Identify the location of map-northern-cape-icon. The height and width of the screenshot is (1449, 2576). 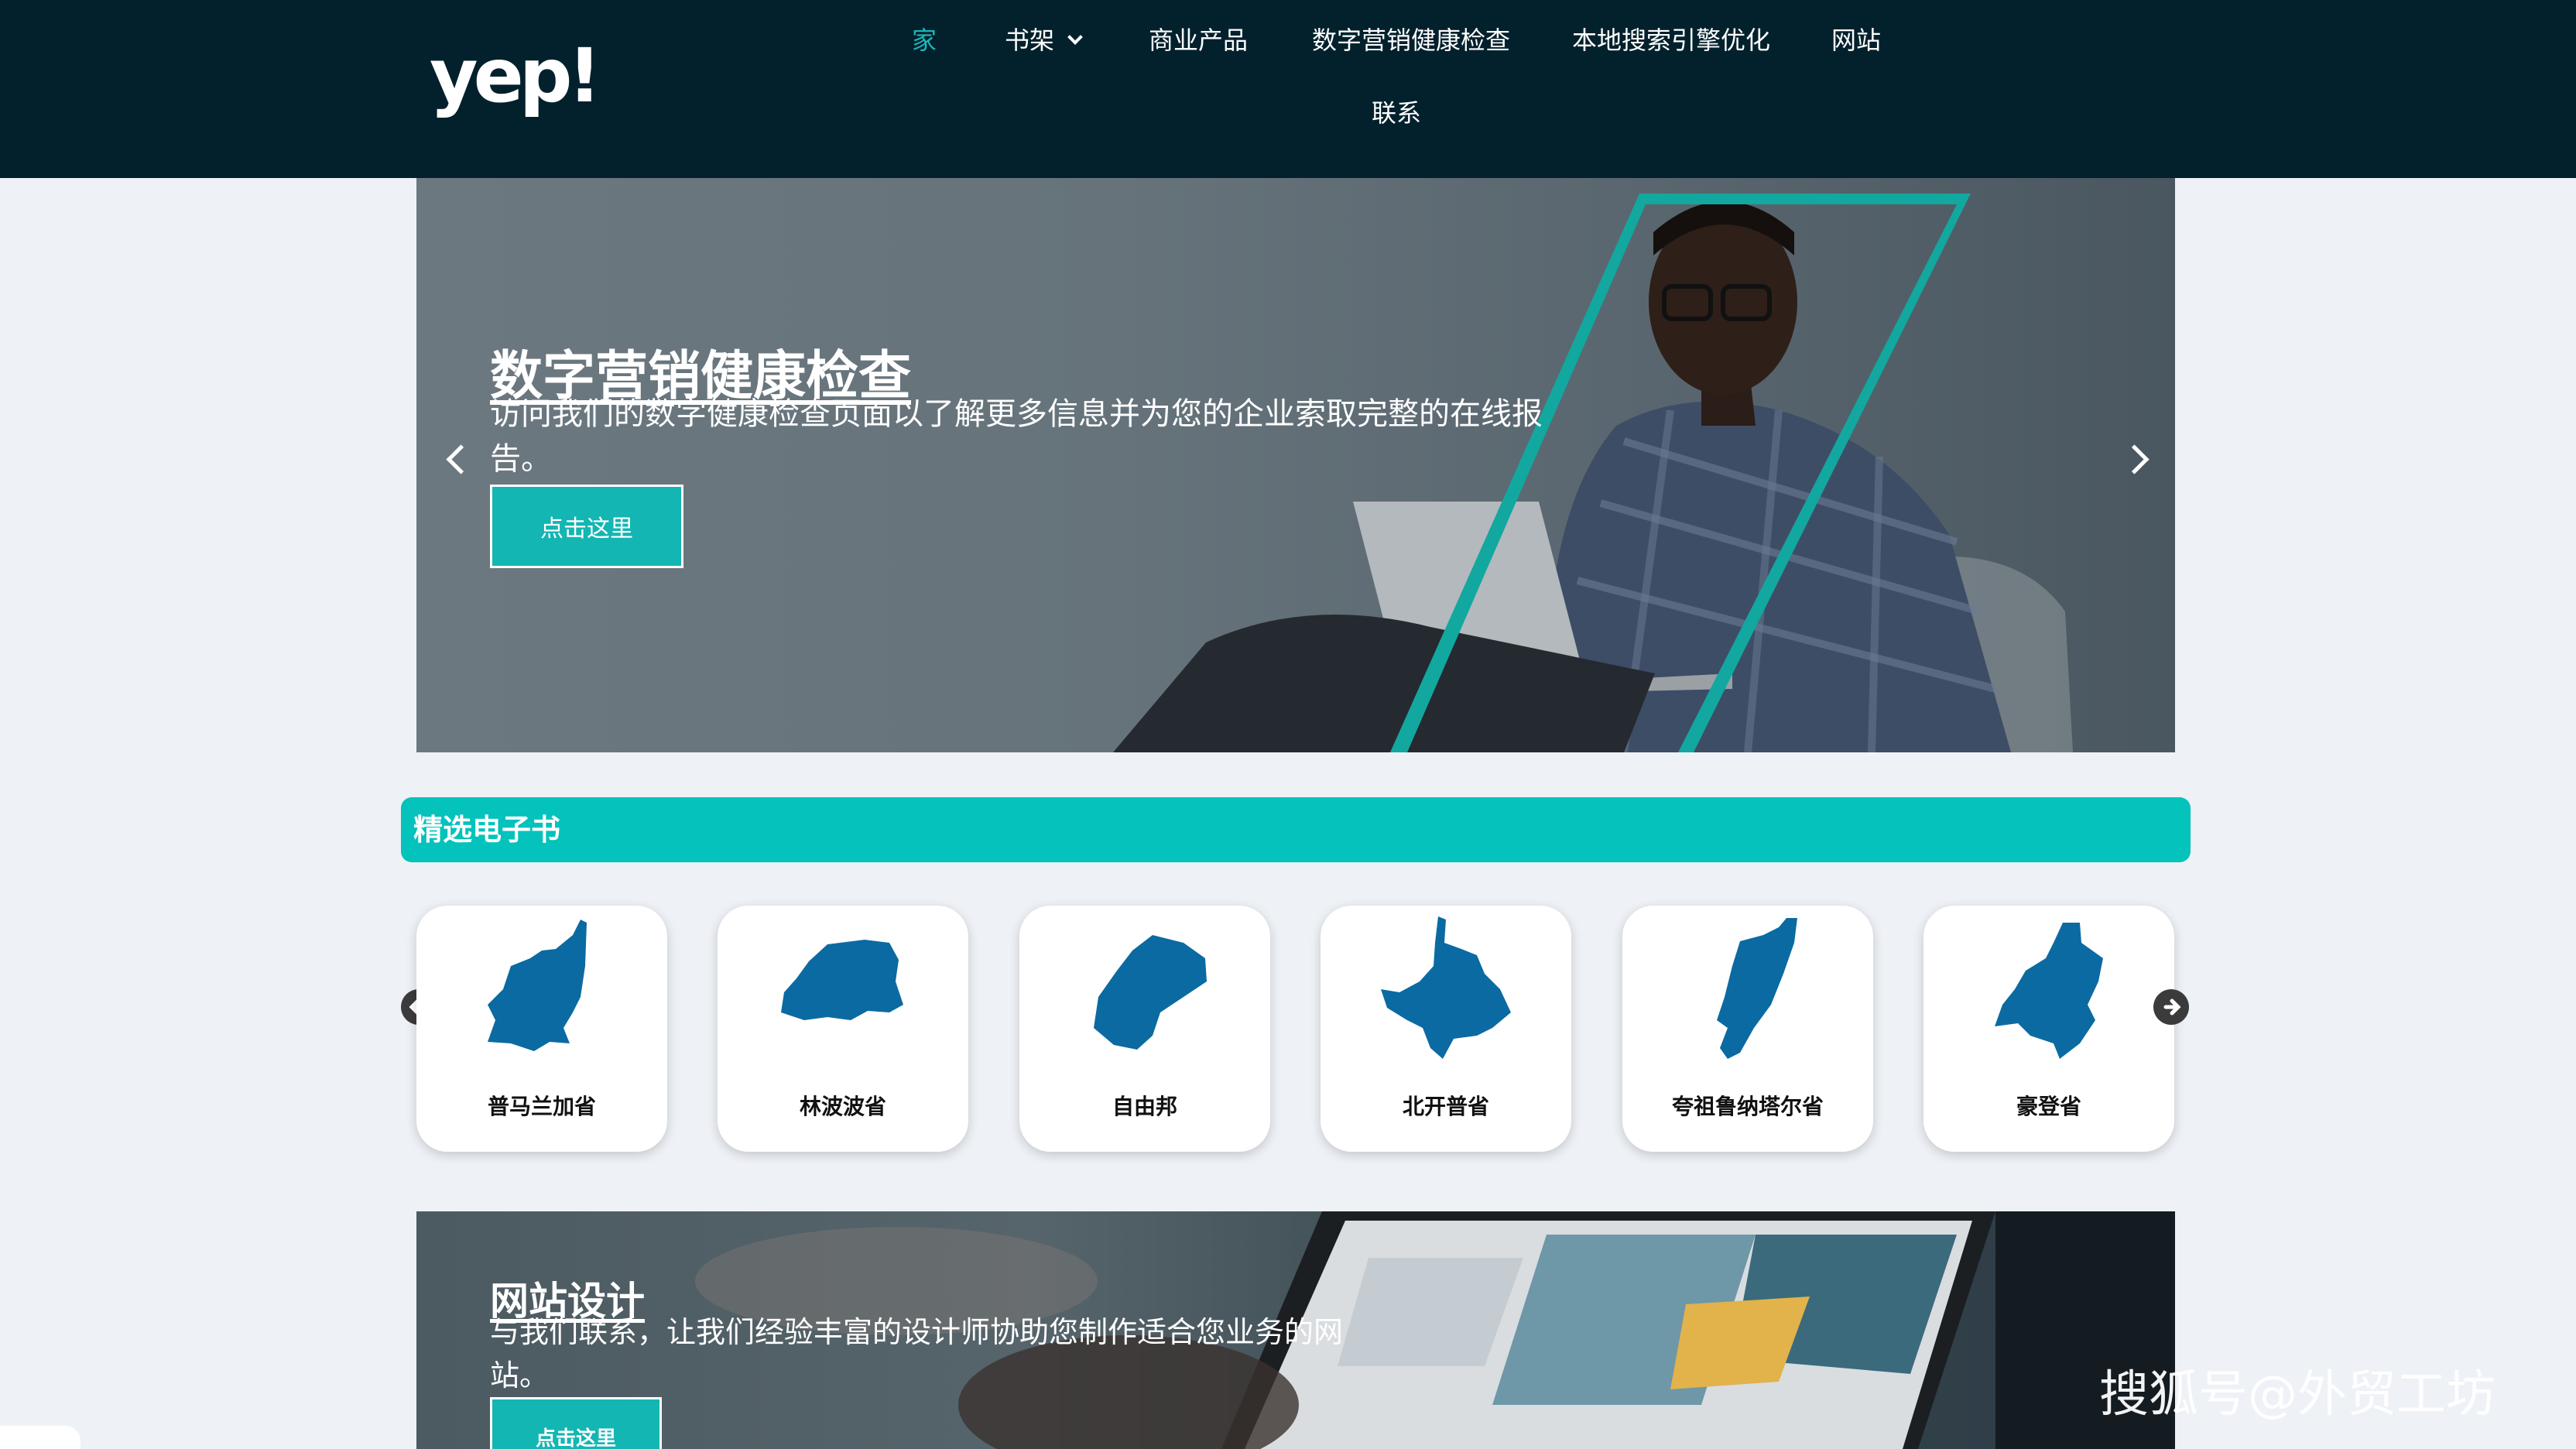
(1446, 987).